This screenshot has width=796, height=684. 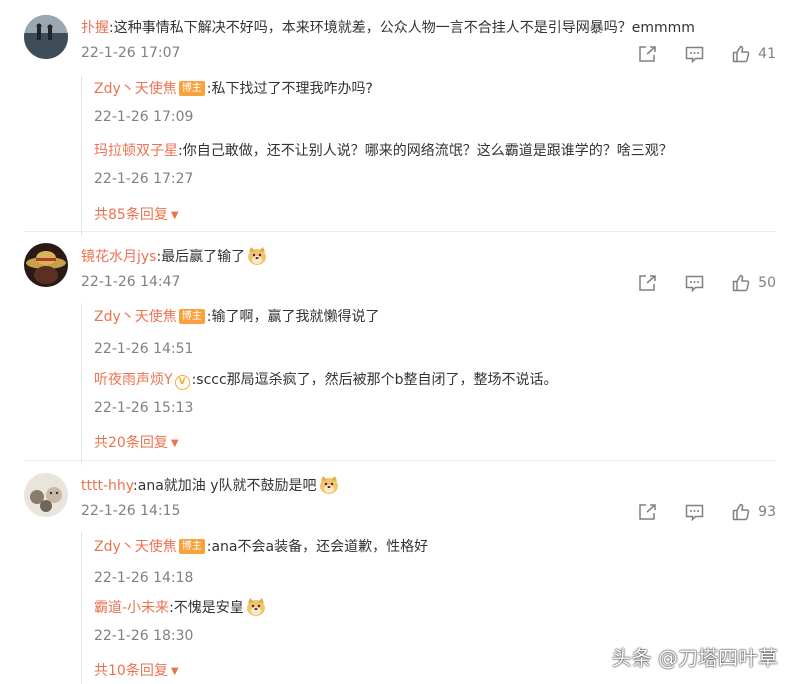 I want to click on more-replies-link: 共85条回复 ▼, so click(x=136, y=214).